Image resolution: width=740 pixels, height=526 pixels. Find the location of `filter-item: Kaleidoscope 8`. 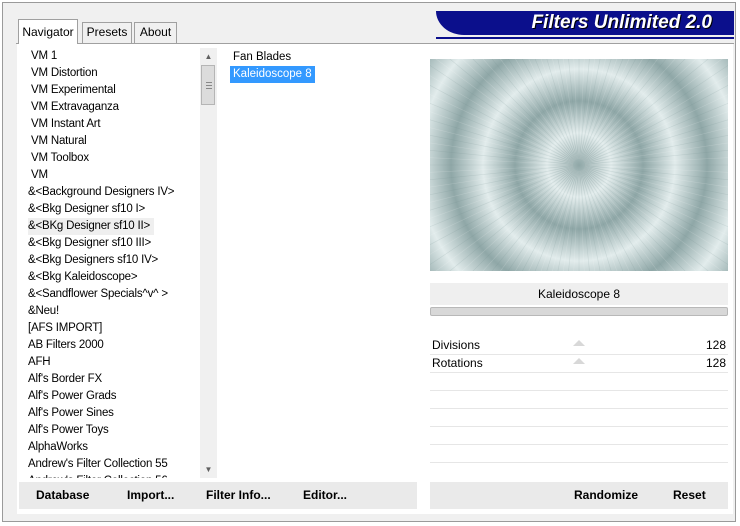

filter-item: Kaleidoscope 8 is located at coordinates (272, 74).